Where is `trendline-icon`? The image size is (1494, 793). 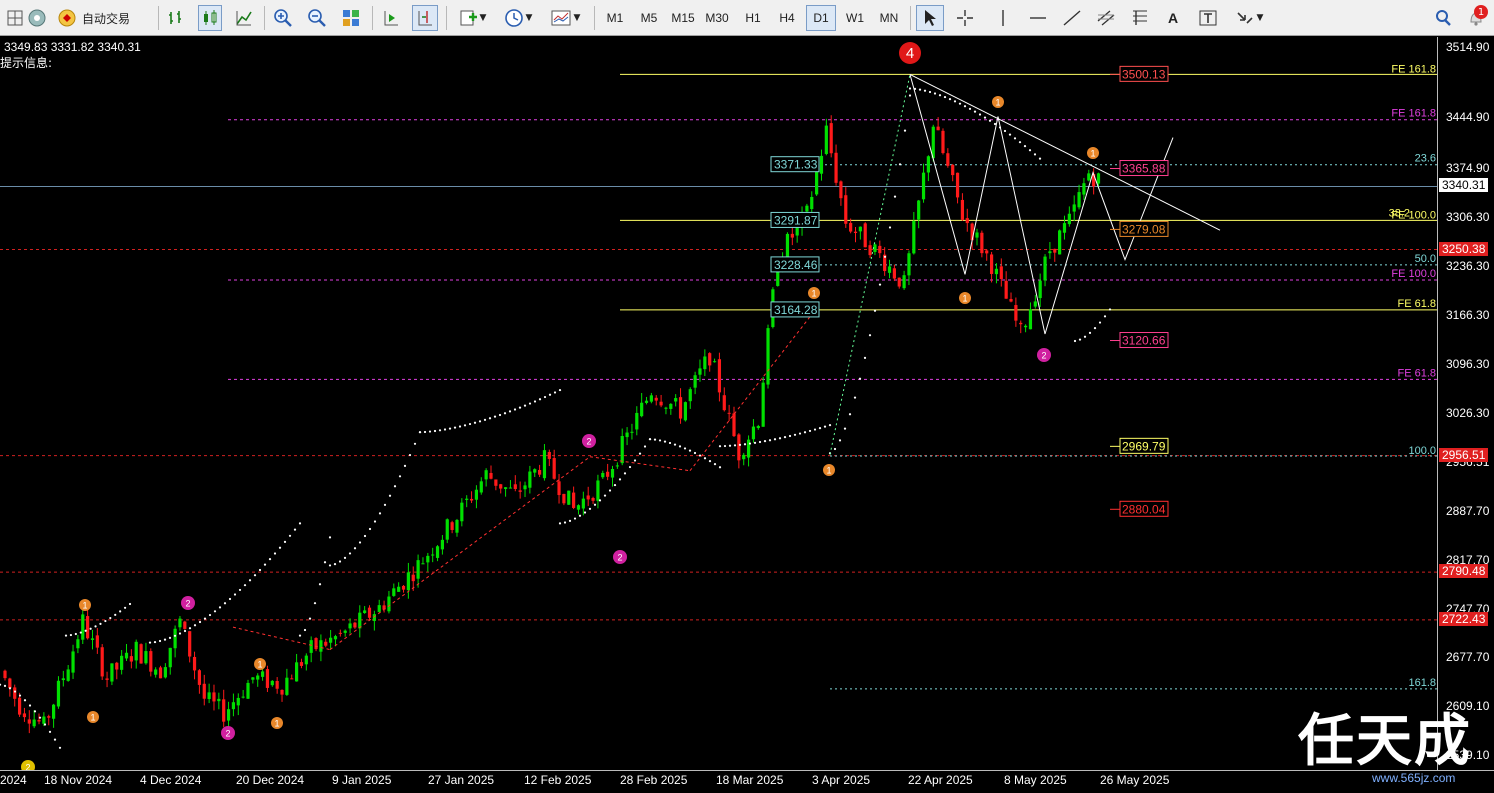 trendline-icon is located at coordinates (1072, 18).